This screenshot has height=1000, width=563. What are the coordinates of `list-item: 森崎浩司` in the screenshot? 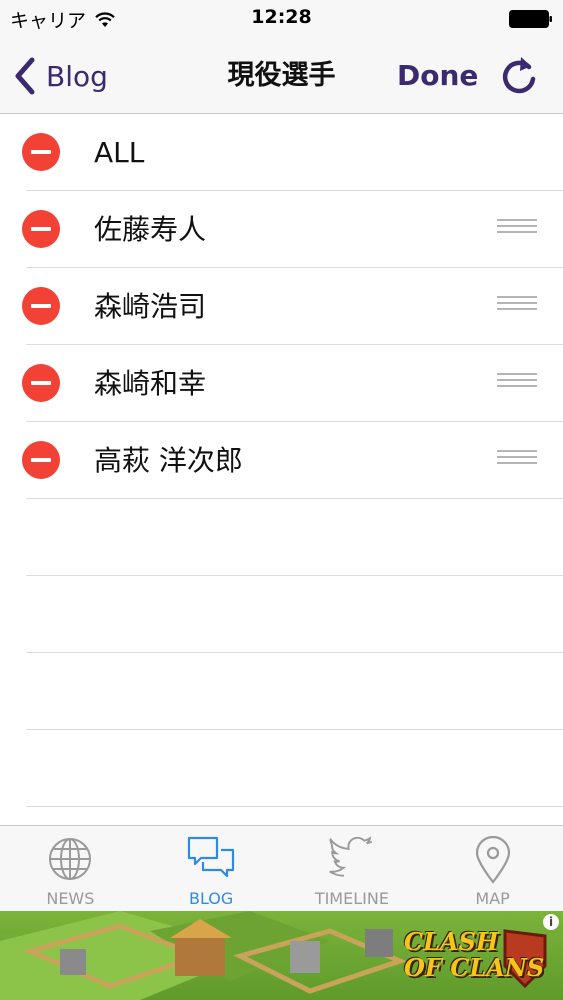 It's located at (281, 306).